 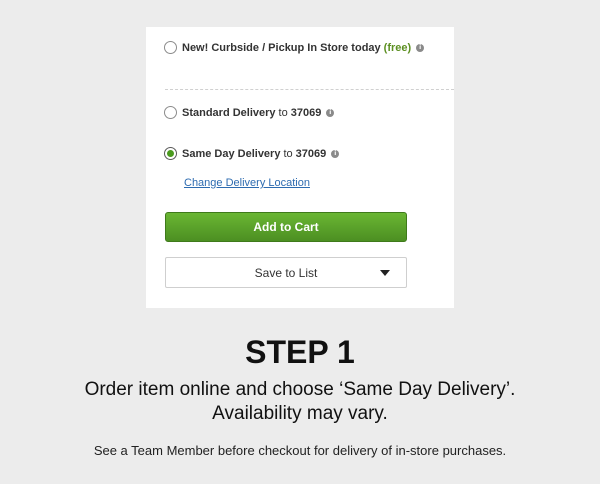 What do you see at coordinates (231, 153) in the screenshot?
I see `same-day-delivery-label: Same Day Delivery` at bounding box center [231, 153].